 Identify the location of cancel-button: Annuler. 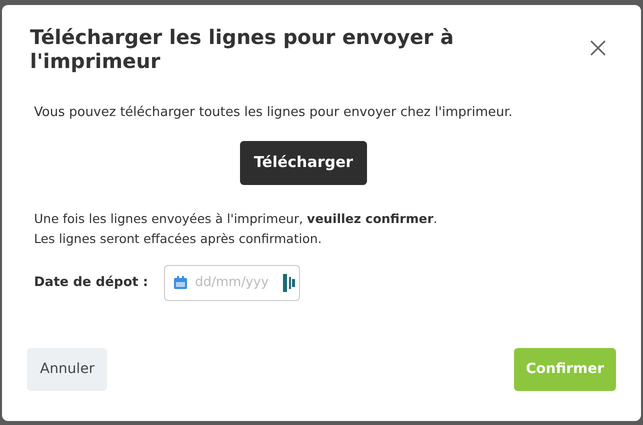
(67, 369).